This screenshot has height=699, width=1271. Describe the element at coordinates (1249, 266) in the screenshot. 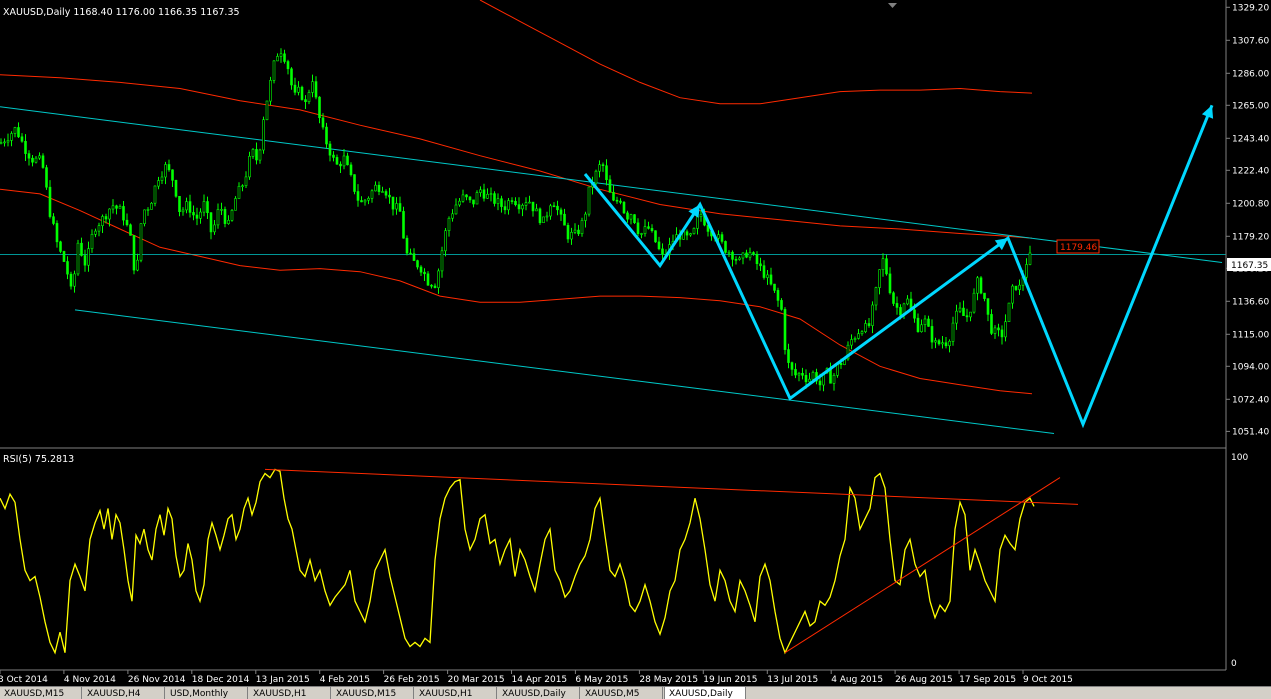

I see `current-price-label: 1167.35` at that location.